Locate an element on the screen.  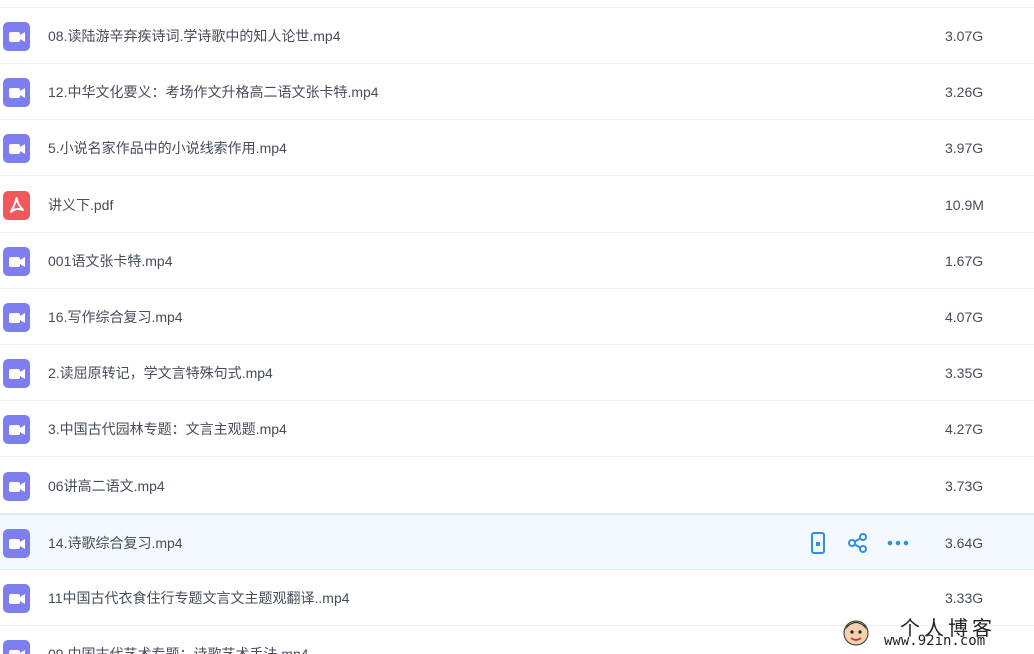
file-name: 06讲高二语文.mp4 is located at coordinates (106, 486).